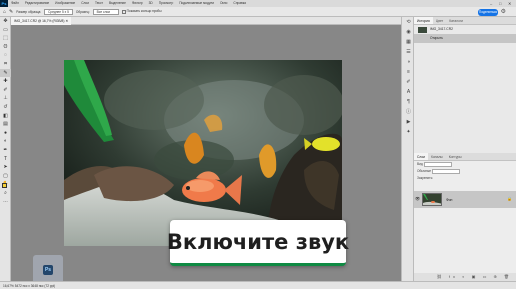 The height and width of the screenshot is (289, 516). I want to click on menu-file: Файл, so click(15, 3).